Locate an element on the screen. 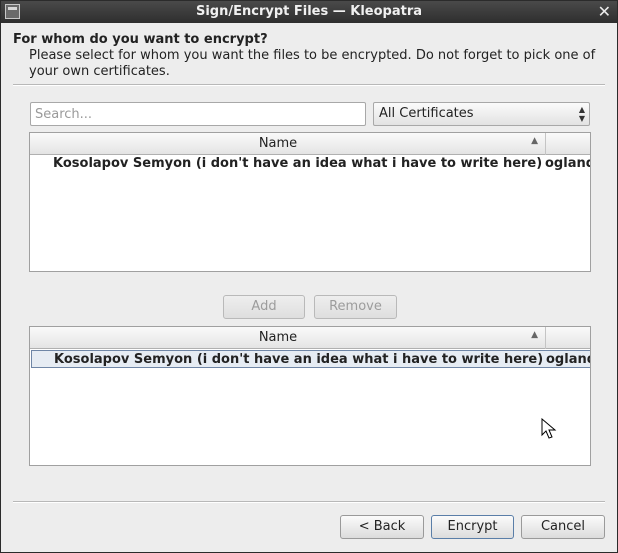  search-input is located at coordinates (198, 114).